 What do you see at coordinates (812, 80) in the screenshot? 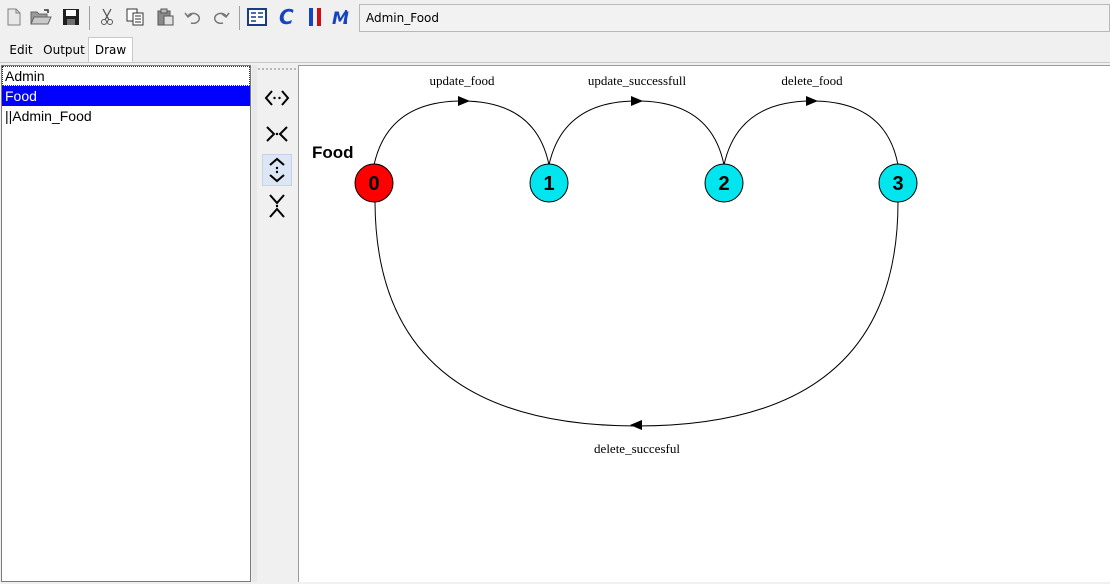
I see `transition-label: delete_food` at bounding box center [812, 80].